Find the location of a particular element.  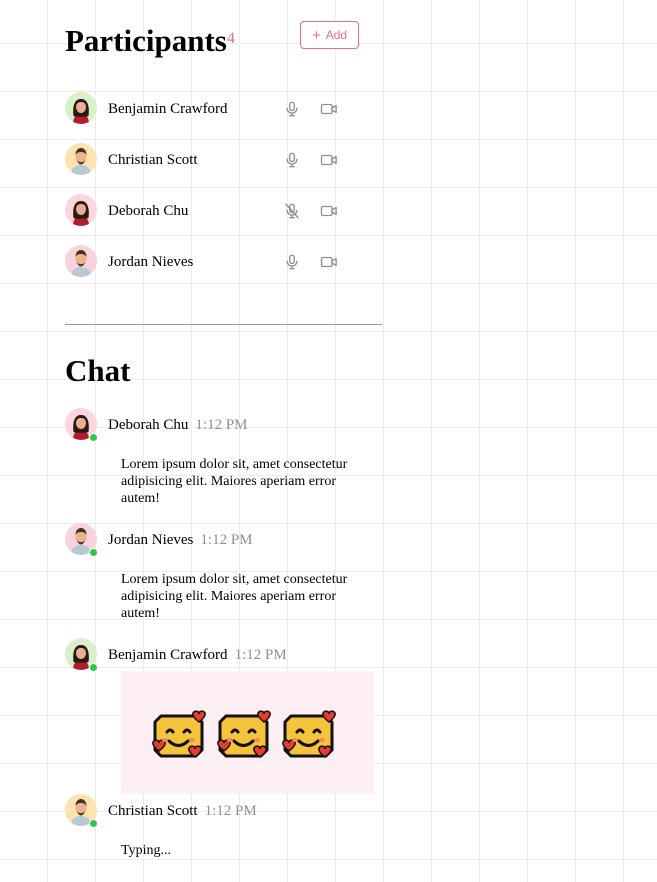

plus-icon: + is located at coordinates (316, 35).